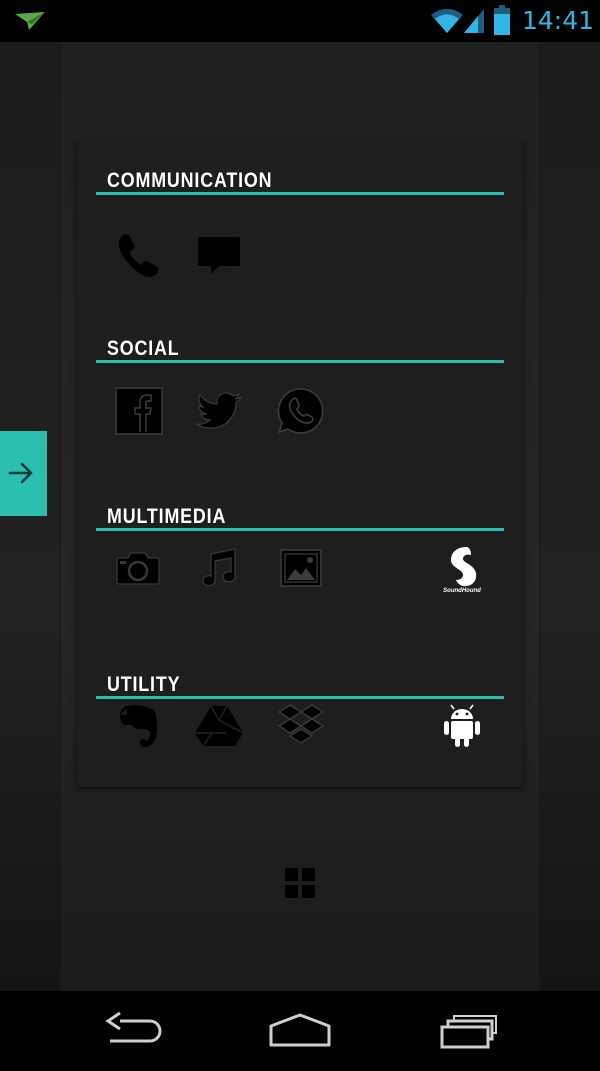  What do you see at coordinates (20, 473) in the screenshot?
I see `arrow-right-icon` at bounding box center [20, 473].